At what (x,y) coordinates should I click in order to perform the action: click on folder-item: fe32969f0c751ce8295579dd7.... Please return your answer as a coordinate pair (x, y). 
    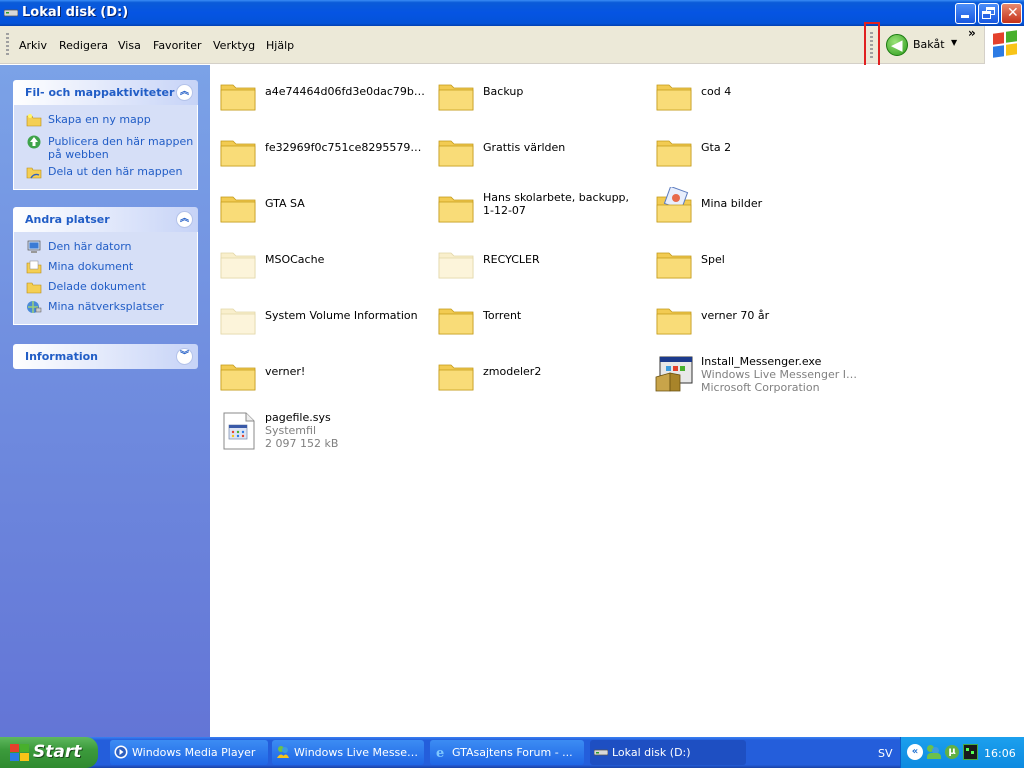
    Looking at the image, I should click on (327, 156).